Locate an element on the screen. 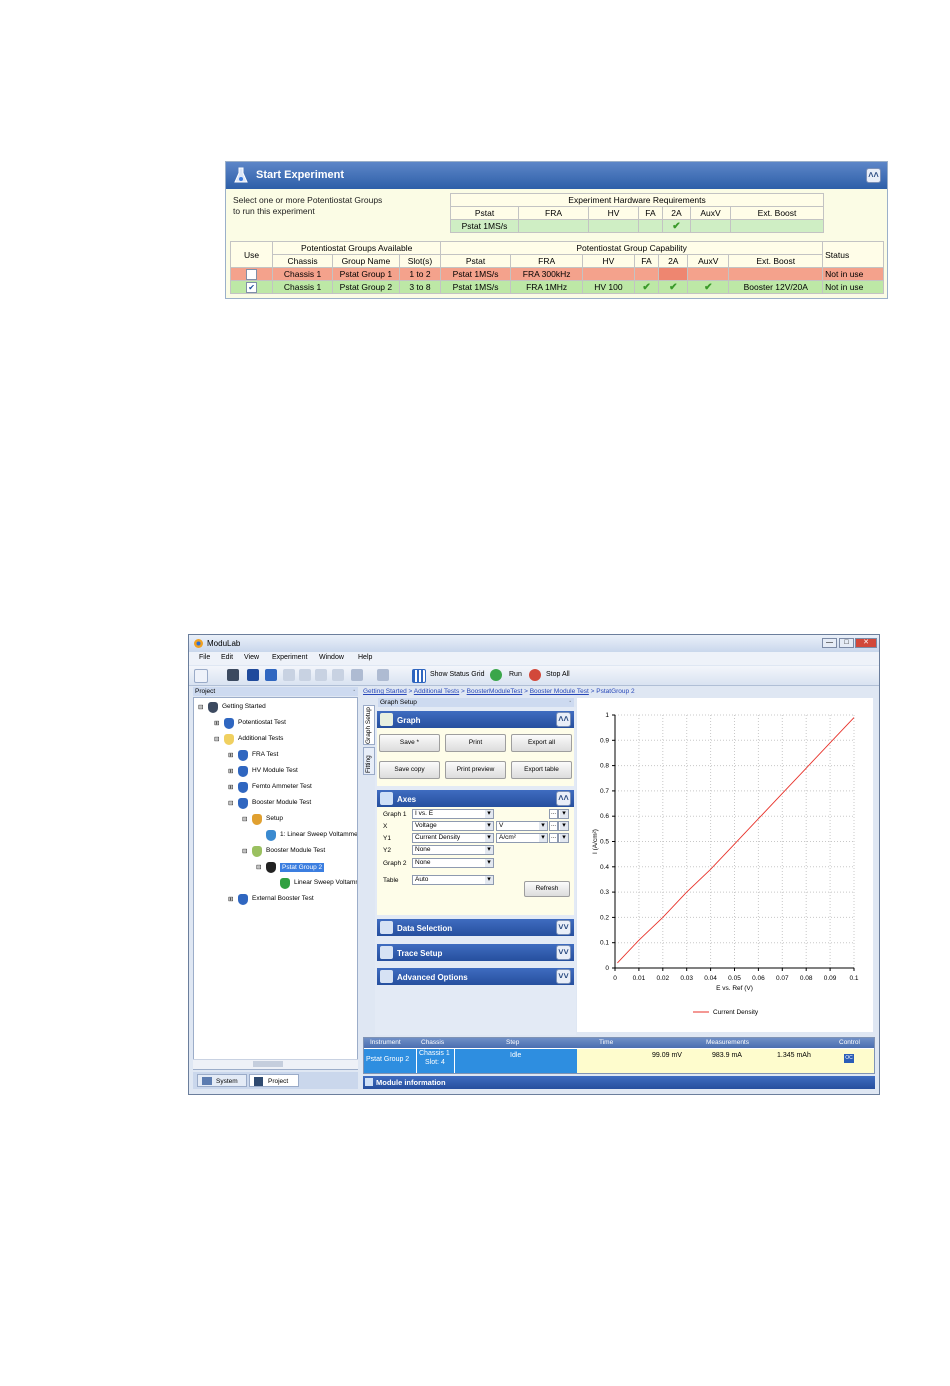 This screenshot has width=950, height=1386. breadcrumb-item: Getting Started is located at coordinates (385, 691).